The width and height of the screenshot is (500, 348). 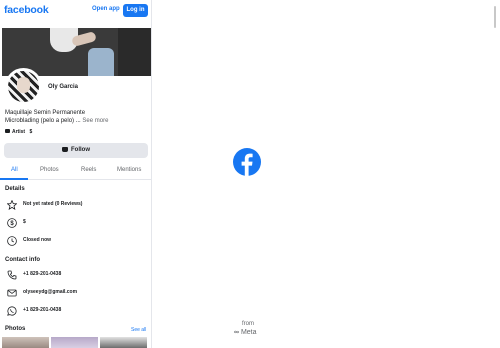 I want to click on hours-row: Closed now, so click(x=77, y=241).